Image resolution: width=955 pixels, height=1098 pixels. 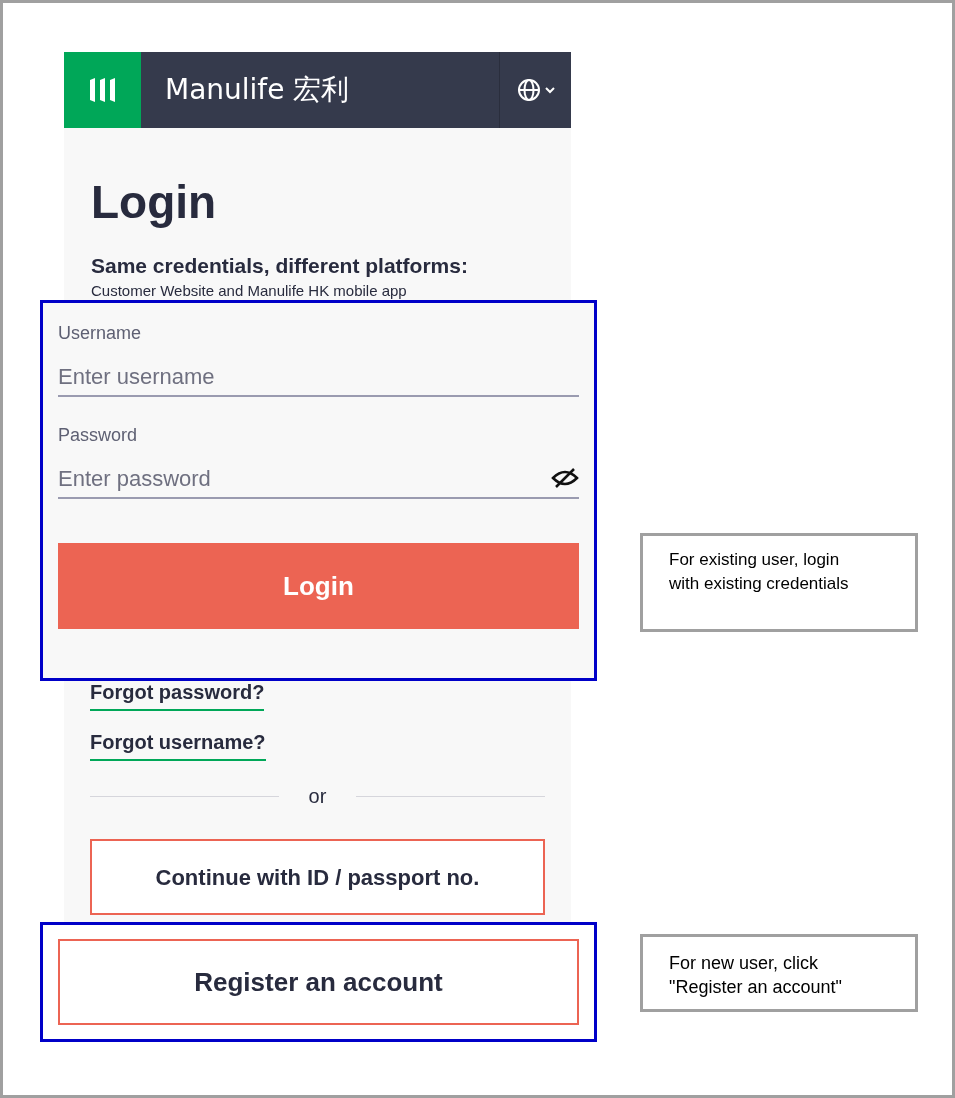 I want to click on username-field: Enter username, so click(x=318, y=376).